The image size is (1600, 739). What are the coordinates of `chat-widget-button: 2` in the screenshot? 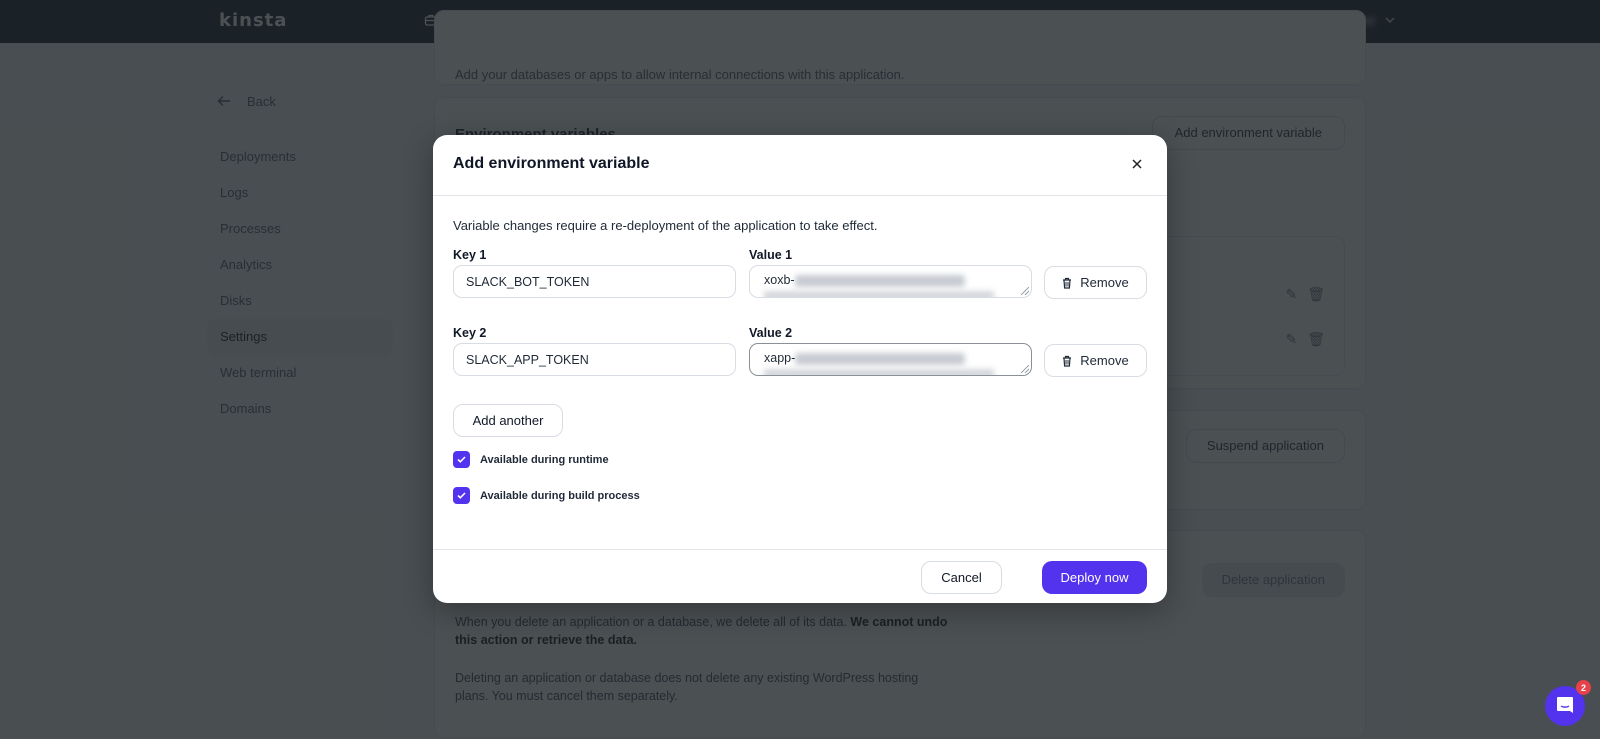 It's located at (1568, 703).